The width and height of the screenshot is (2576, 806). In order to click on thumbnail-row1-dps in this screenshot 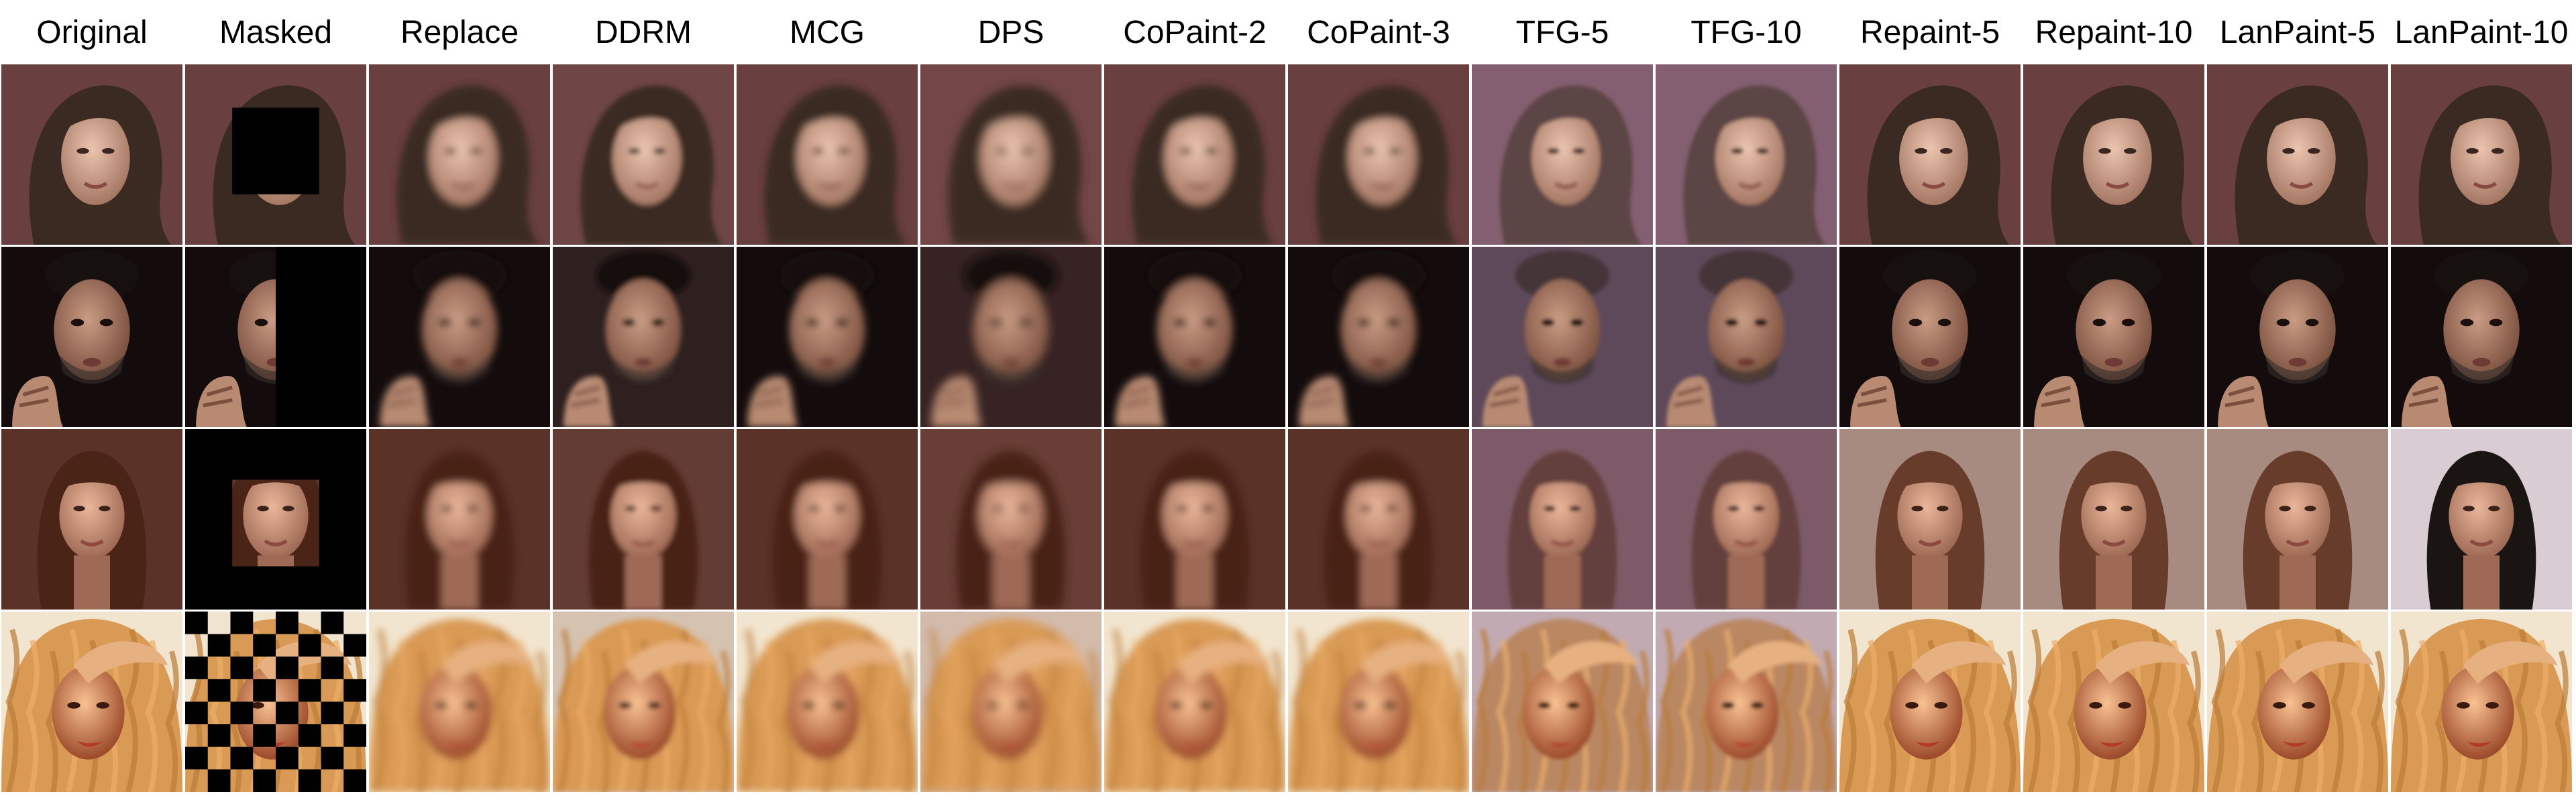, I will do `click(1011, 154)`.